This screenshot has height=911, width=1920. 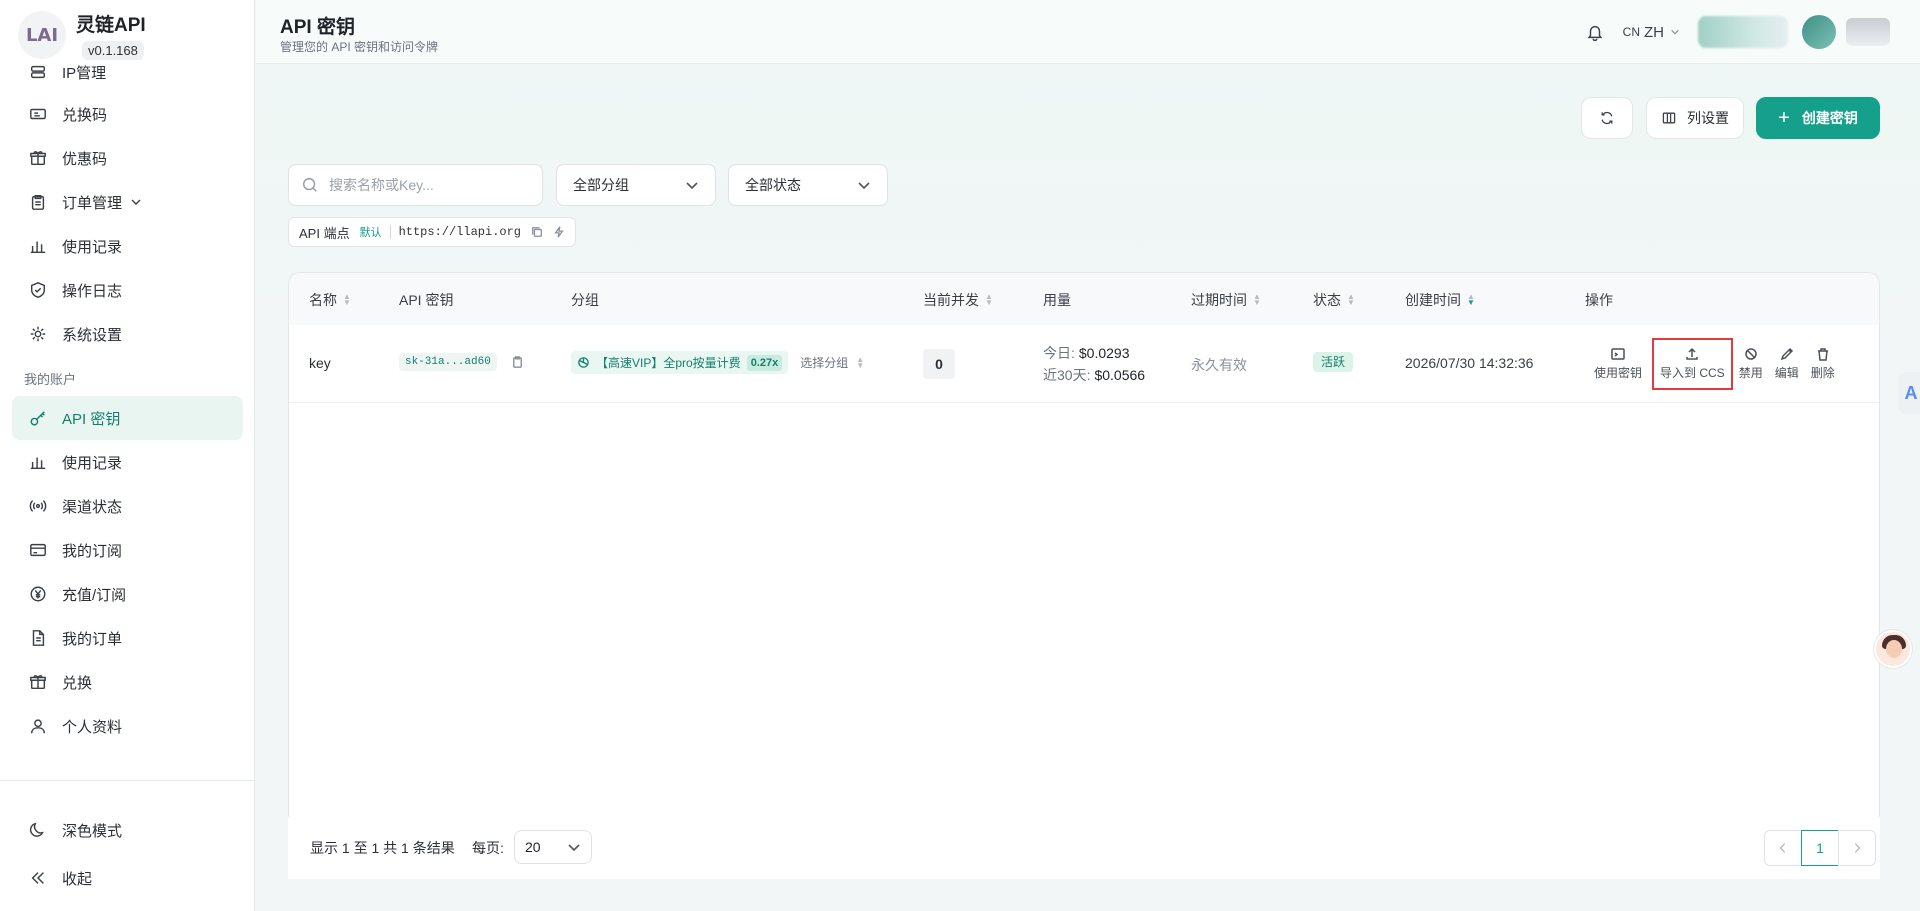 What do you see at coordinates (1104, 353) in the screenshot?
I see `usage-today-value: $0.0293` at bounding box center [1104, 353].